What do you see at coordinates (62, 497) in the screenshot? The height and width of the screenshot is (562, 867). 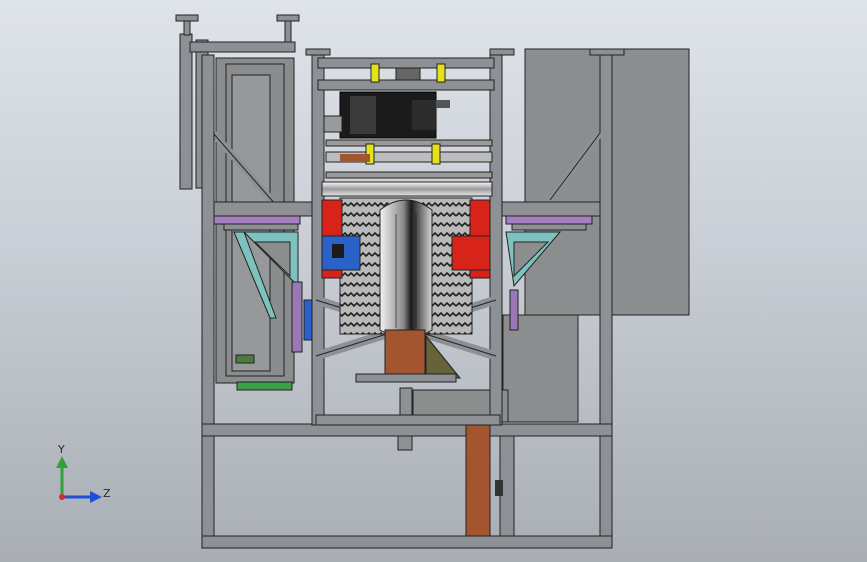 I see `triad-origin` at bounding box center [62, 497].